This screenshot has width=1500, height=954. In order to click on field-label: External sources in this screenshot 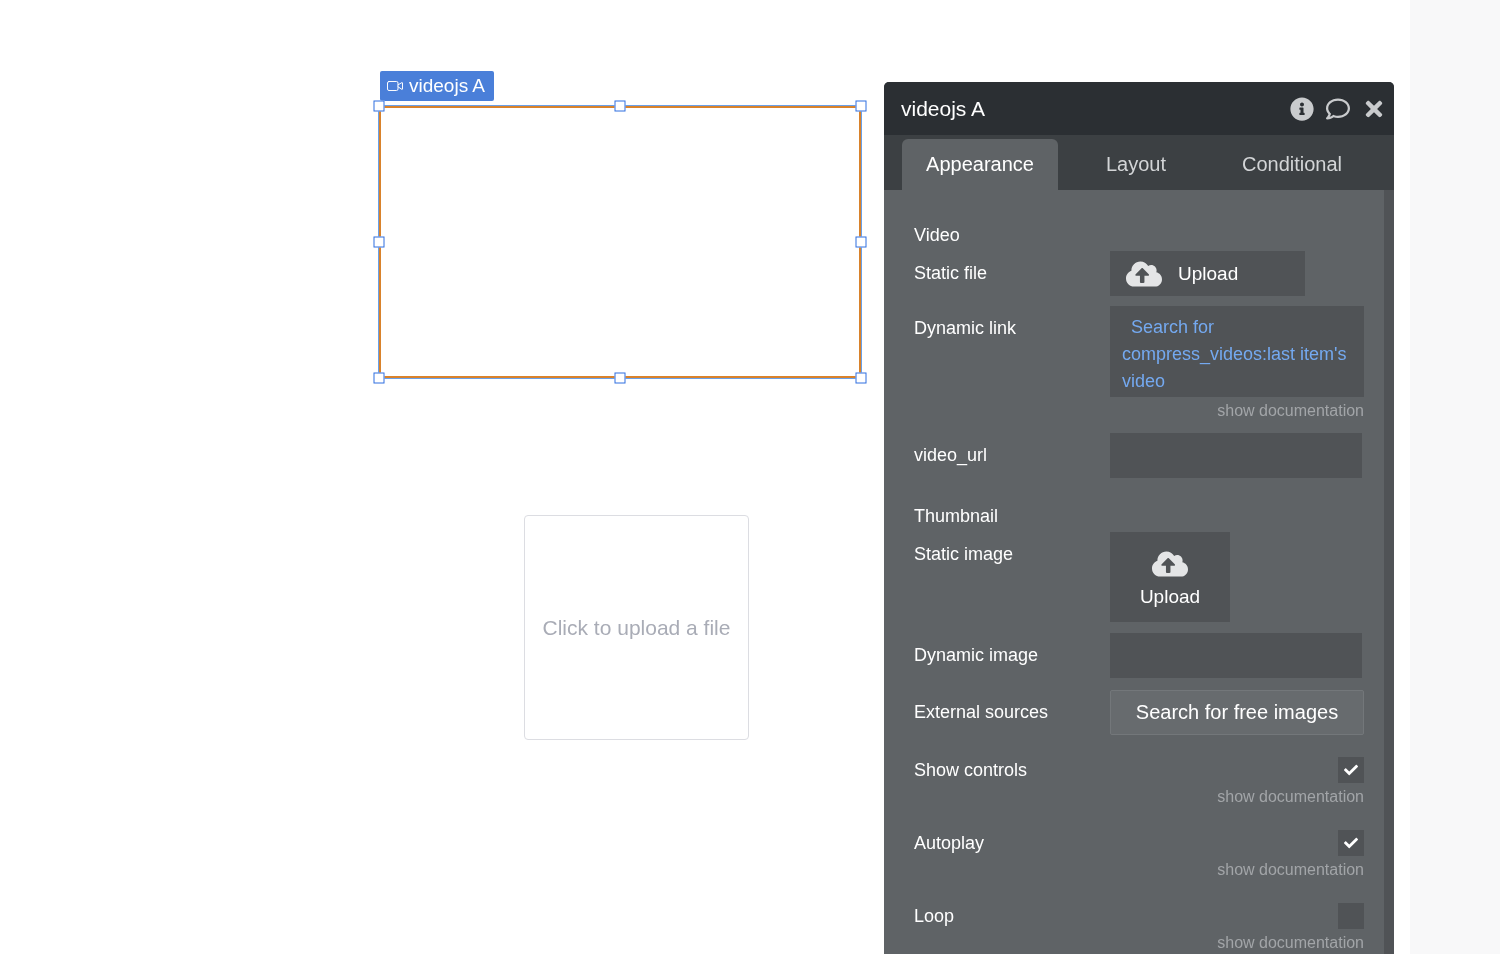, I will do `click(982, 712)`.